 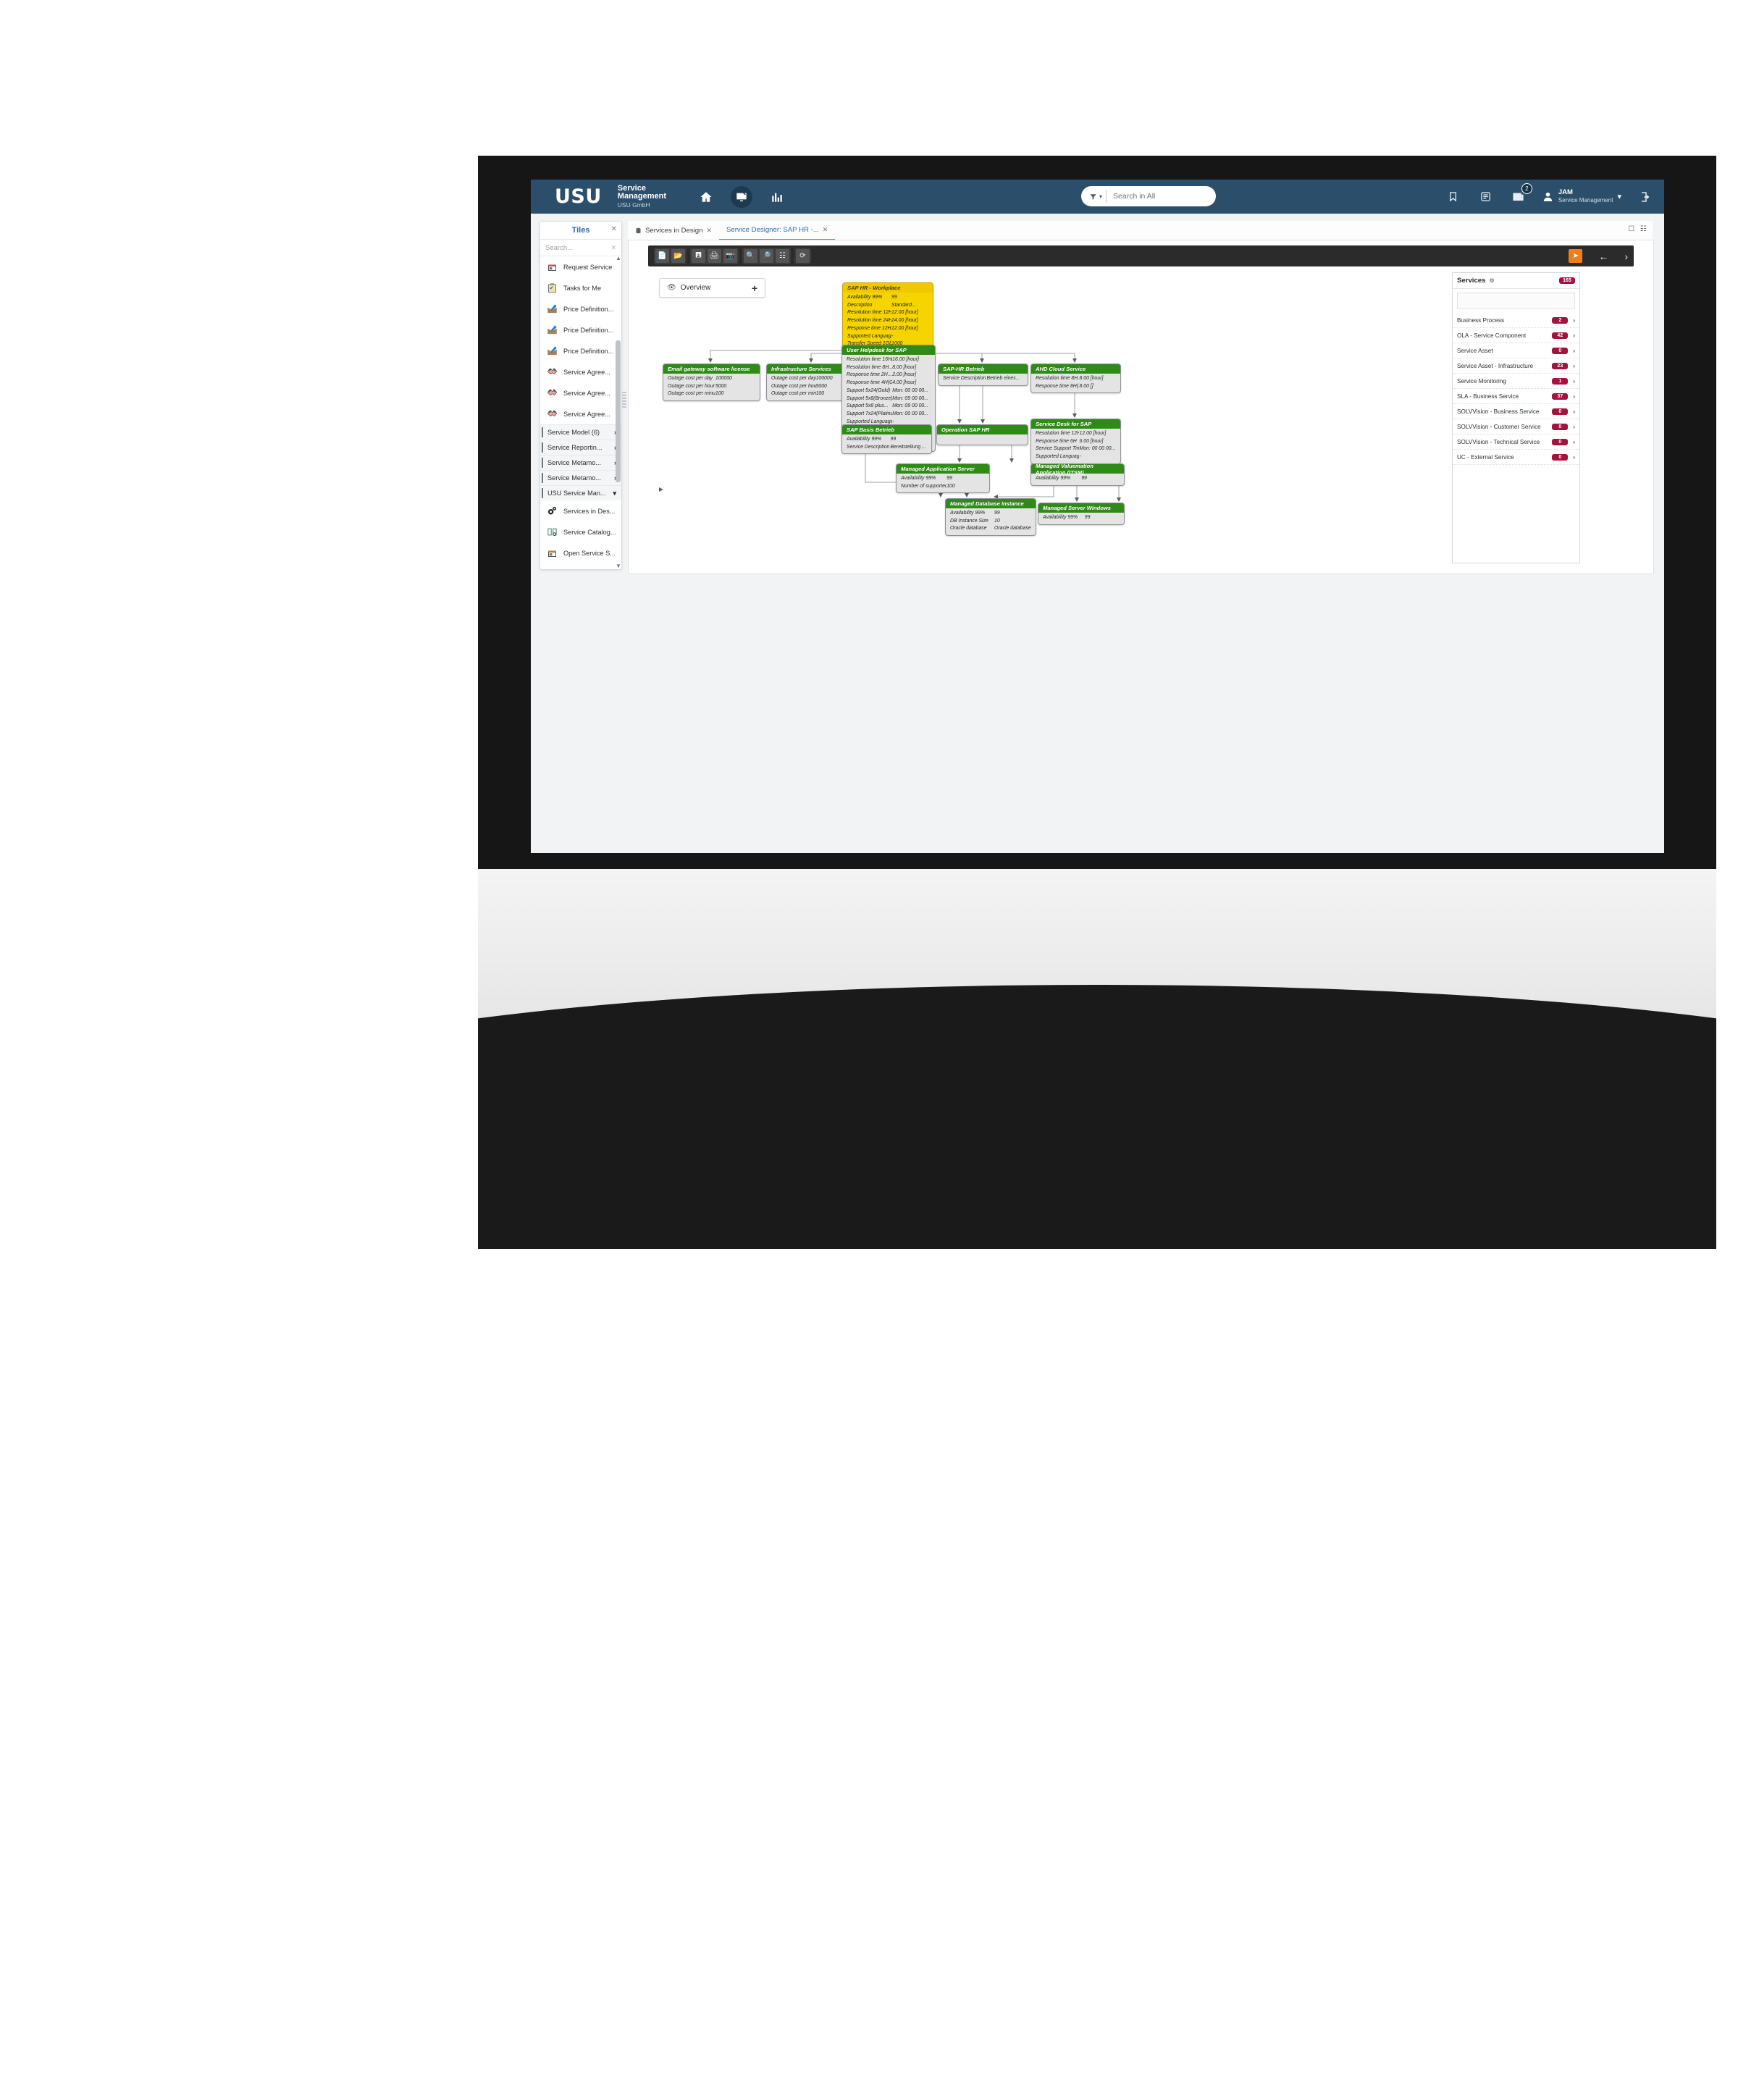 I want to click on fit-icon: ☷, so click(x=782, y=256).